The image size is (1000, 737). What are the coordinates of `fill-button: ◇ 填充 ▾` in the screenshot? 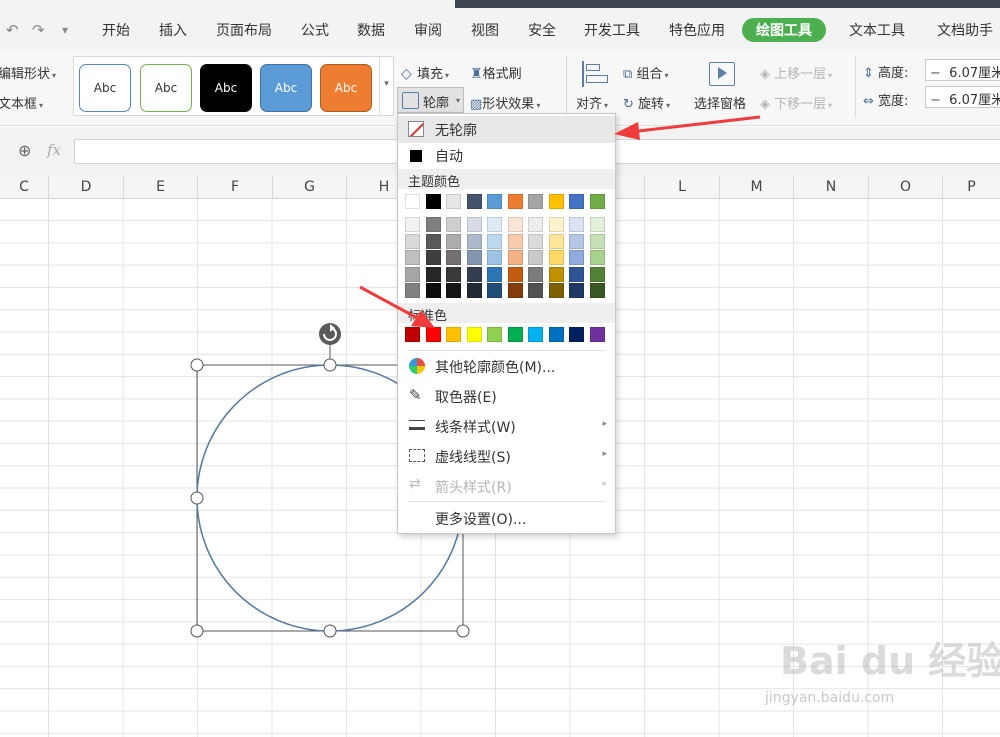 It's located at (425, 72).